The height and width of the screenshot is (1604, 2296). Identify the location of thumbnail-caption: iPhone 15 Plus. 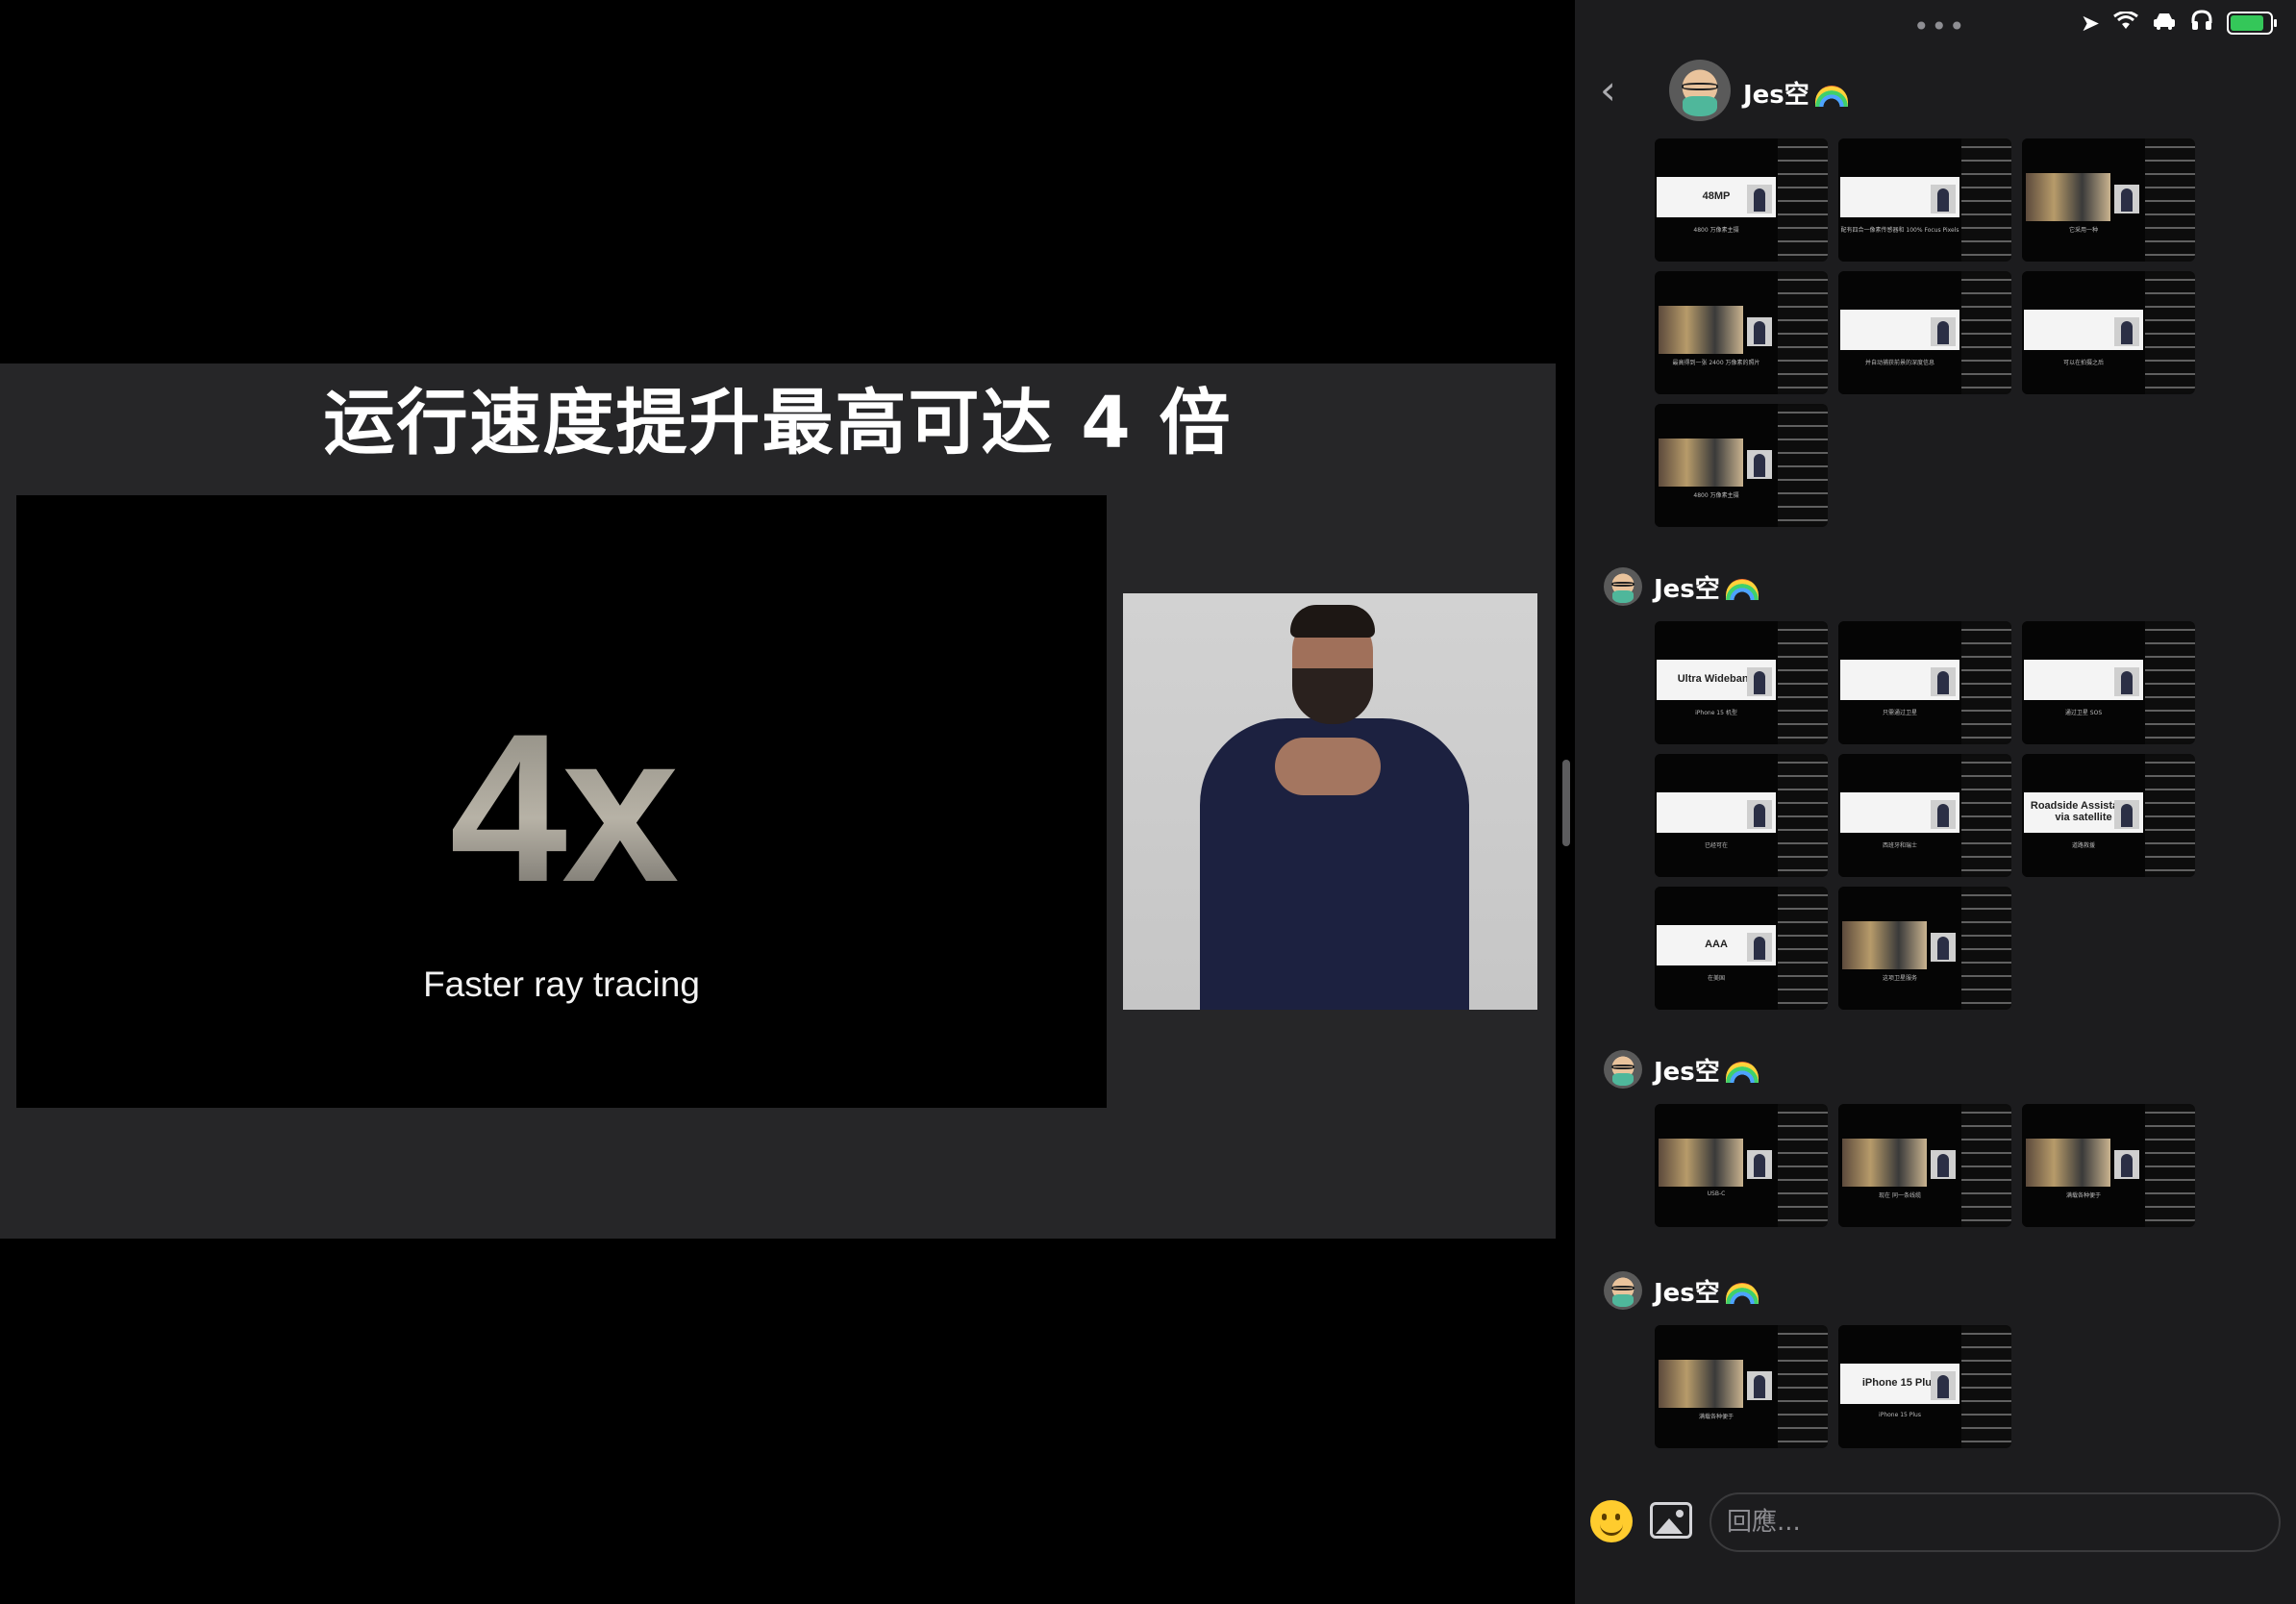
(1900, 1415).